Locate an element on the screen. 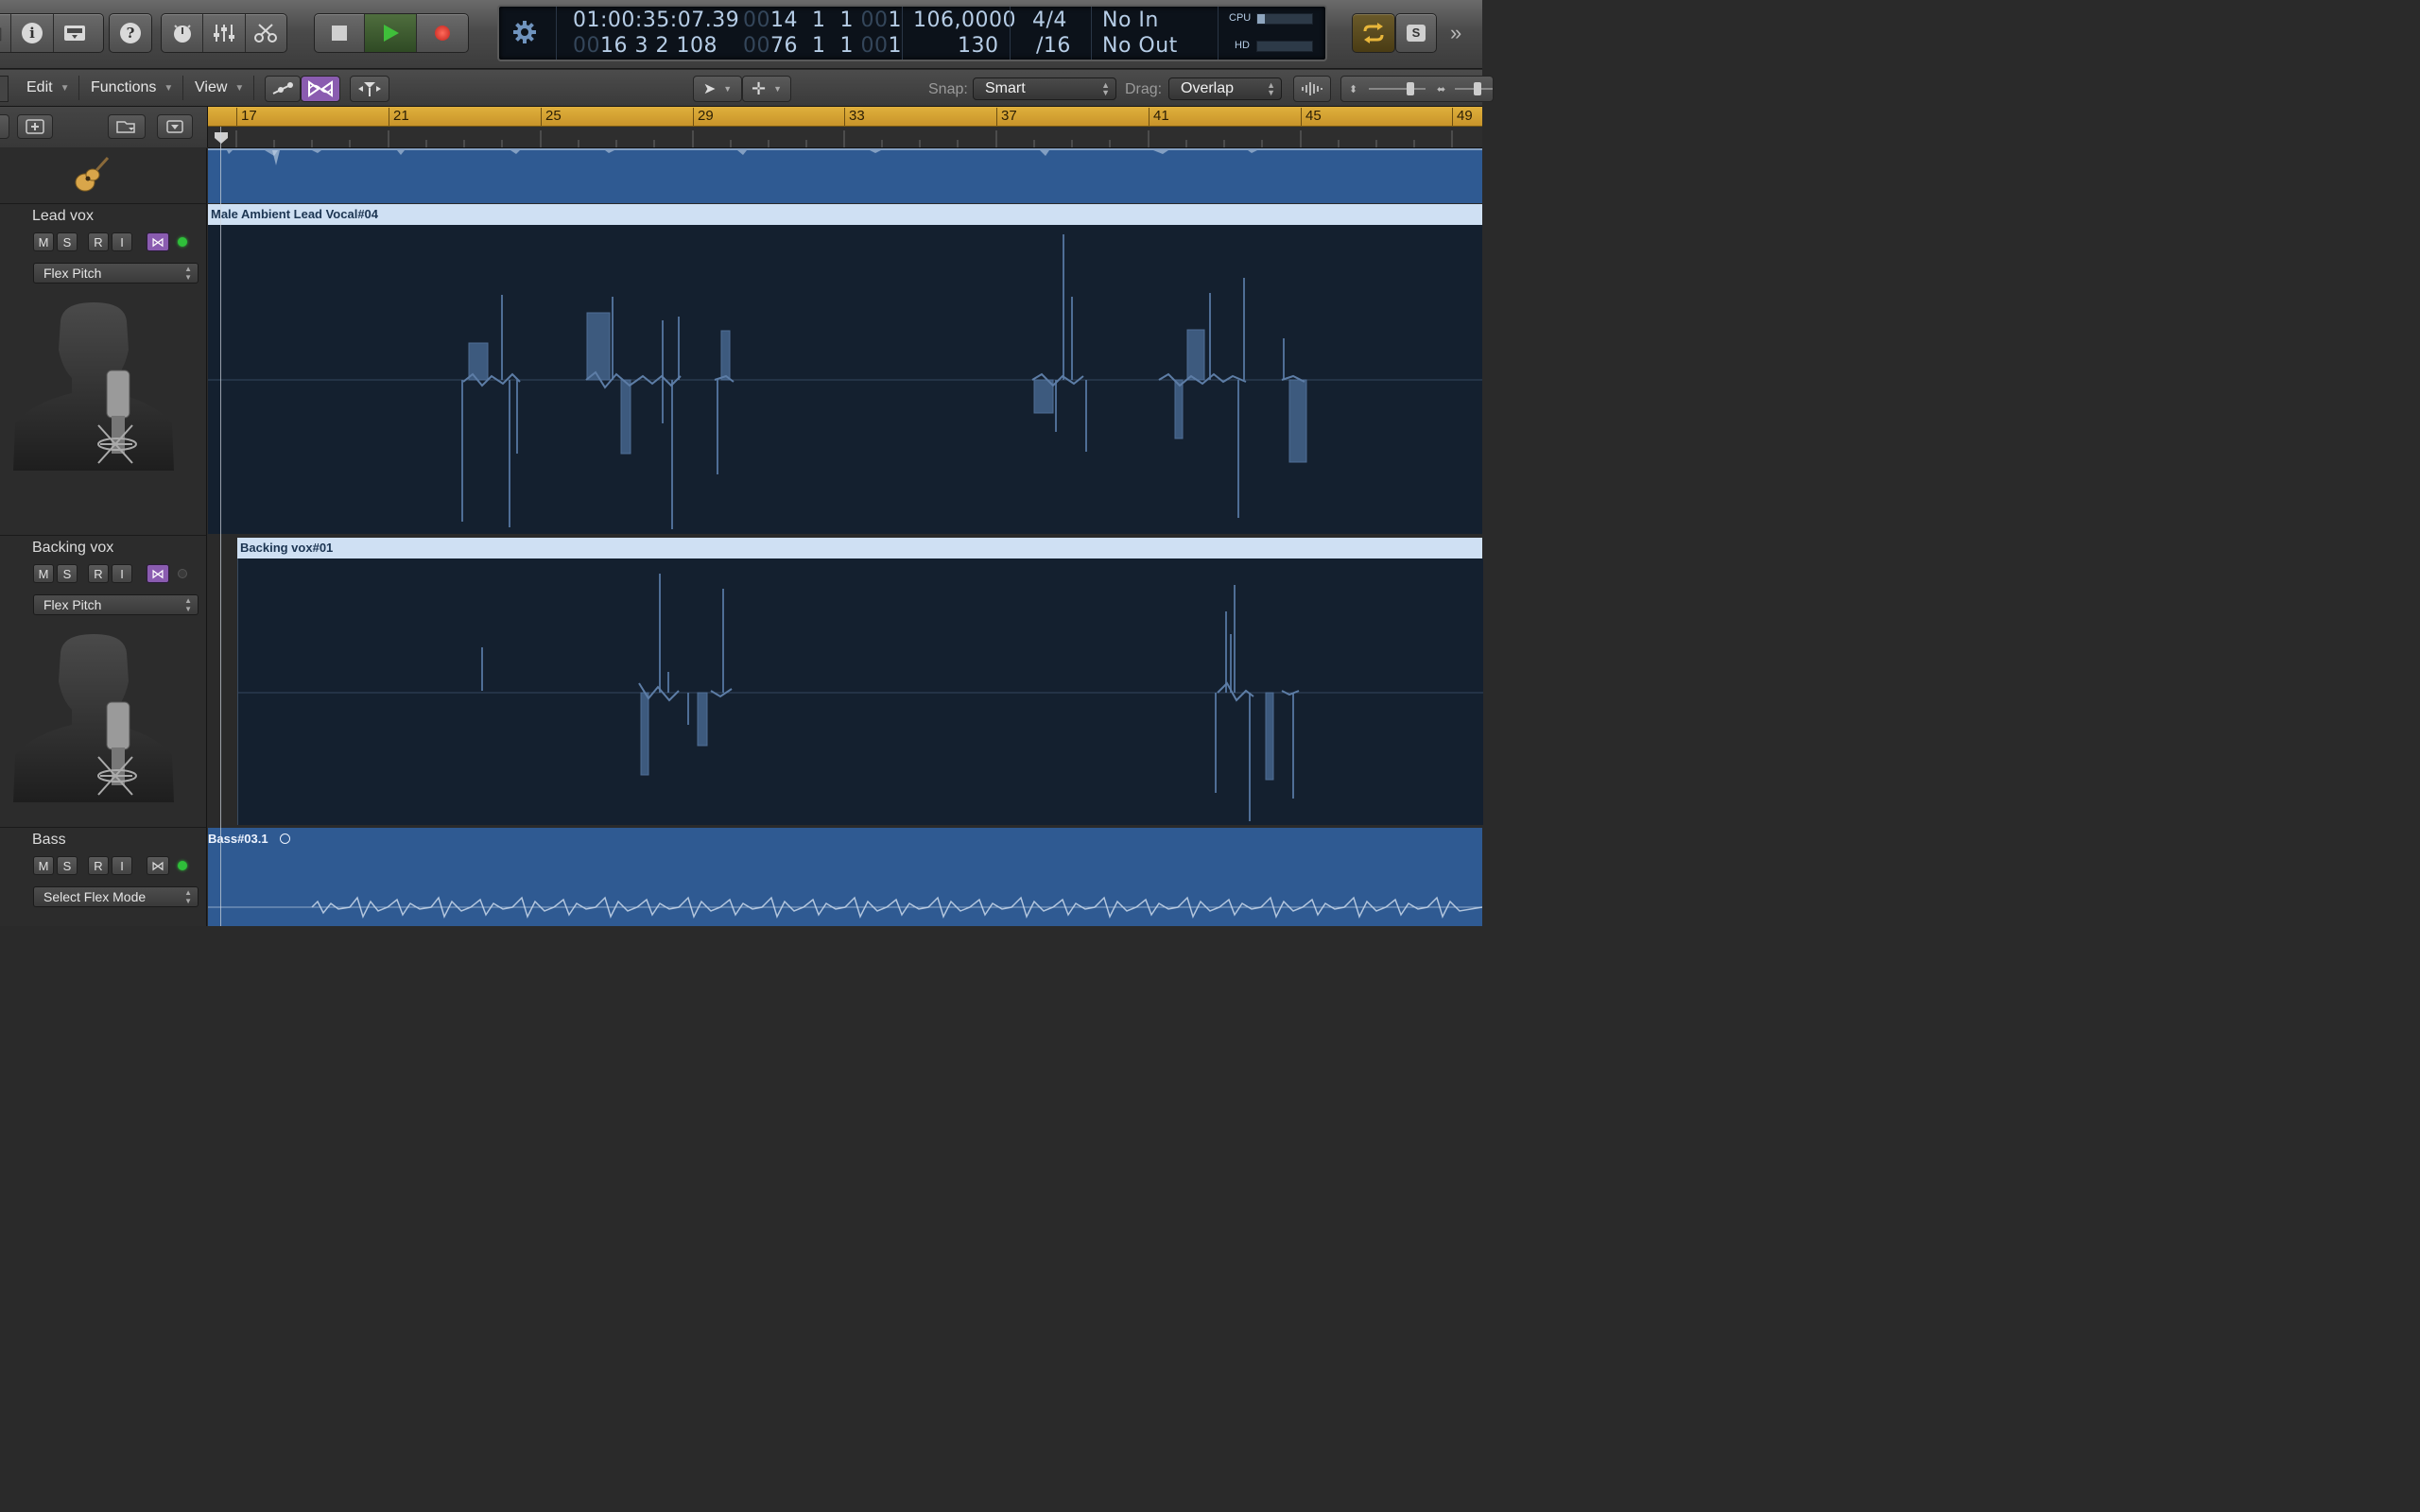  crosshair-icon: ✛ is located at coordinates (759, 88).